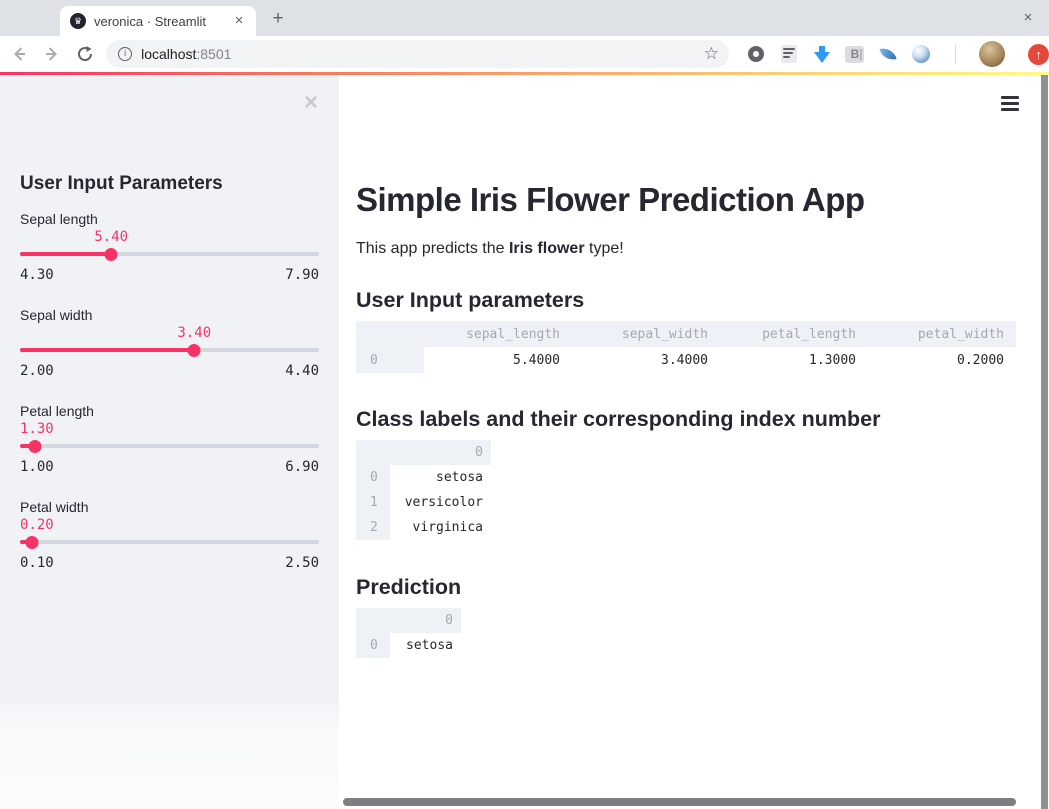 The image size is (1049, 809). I want to click on row-index: 2, so click(374, 527).